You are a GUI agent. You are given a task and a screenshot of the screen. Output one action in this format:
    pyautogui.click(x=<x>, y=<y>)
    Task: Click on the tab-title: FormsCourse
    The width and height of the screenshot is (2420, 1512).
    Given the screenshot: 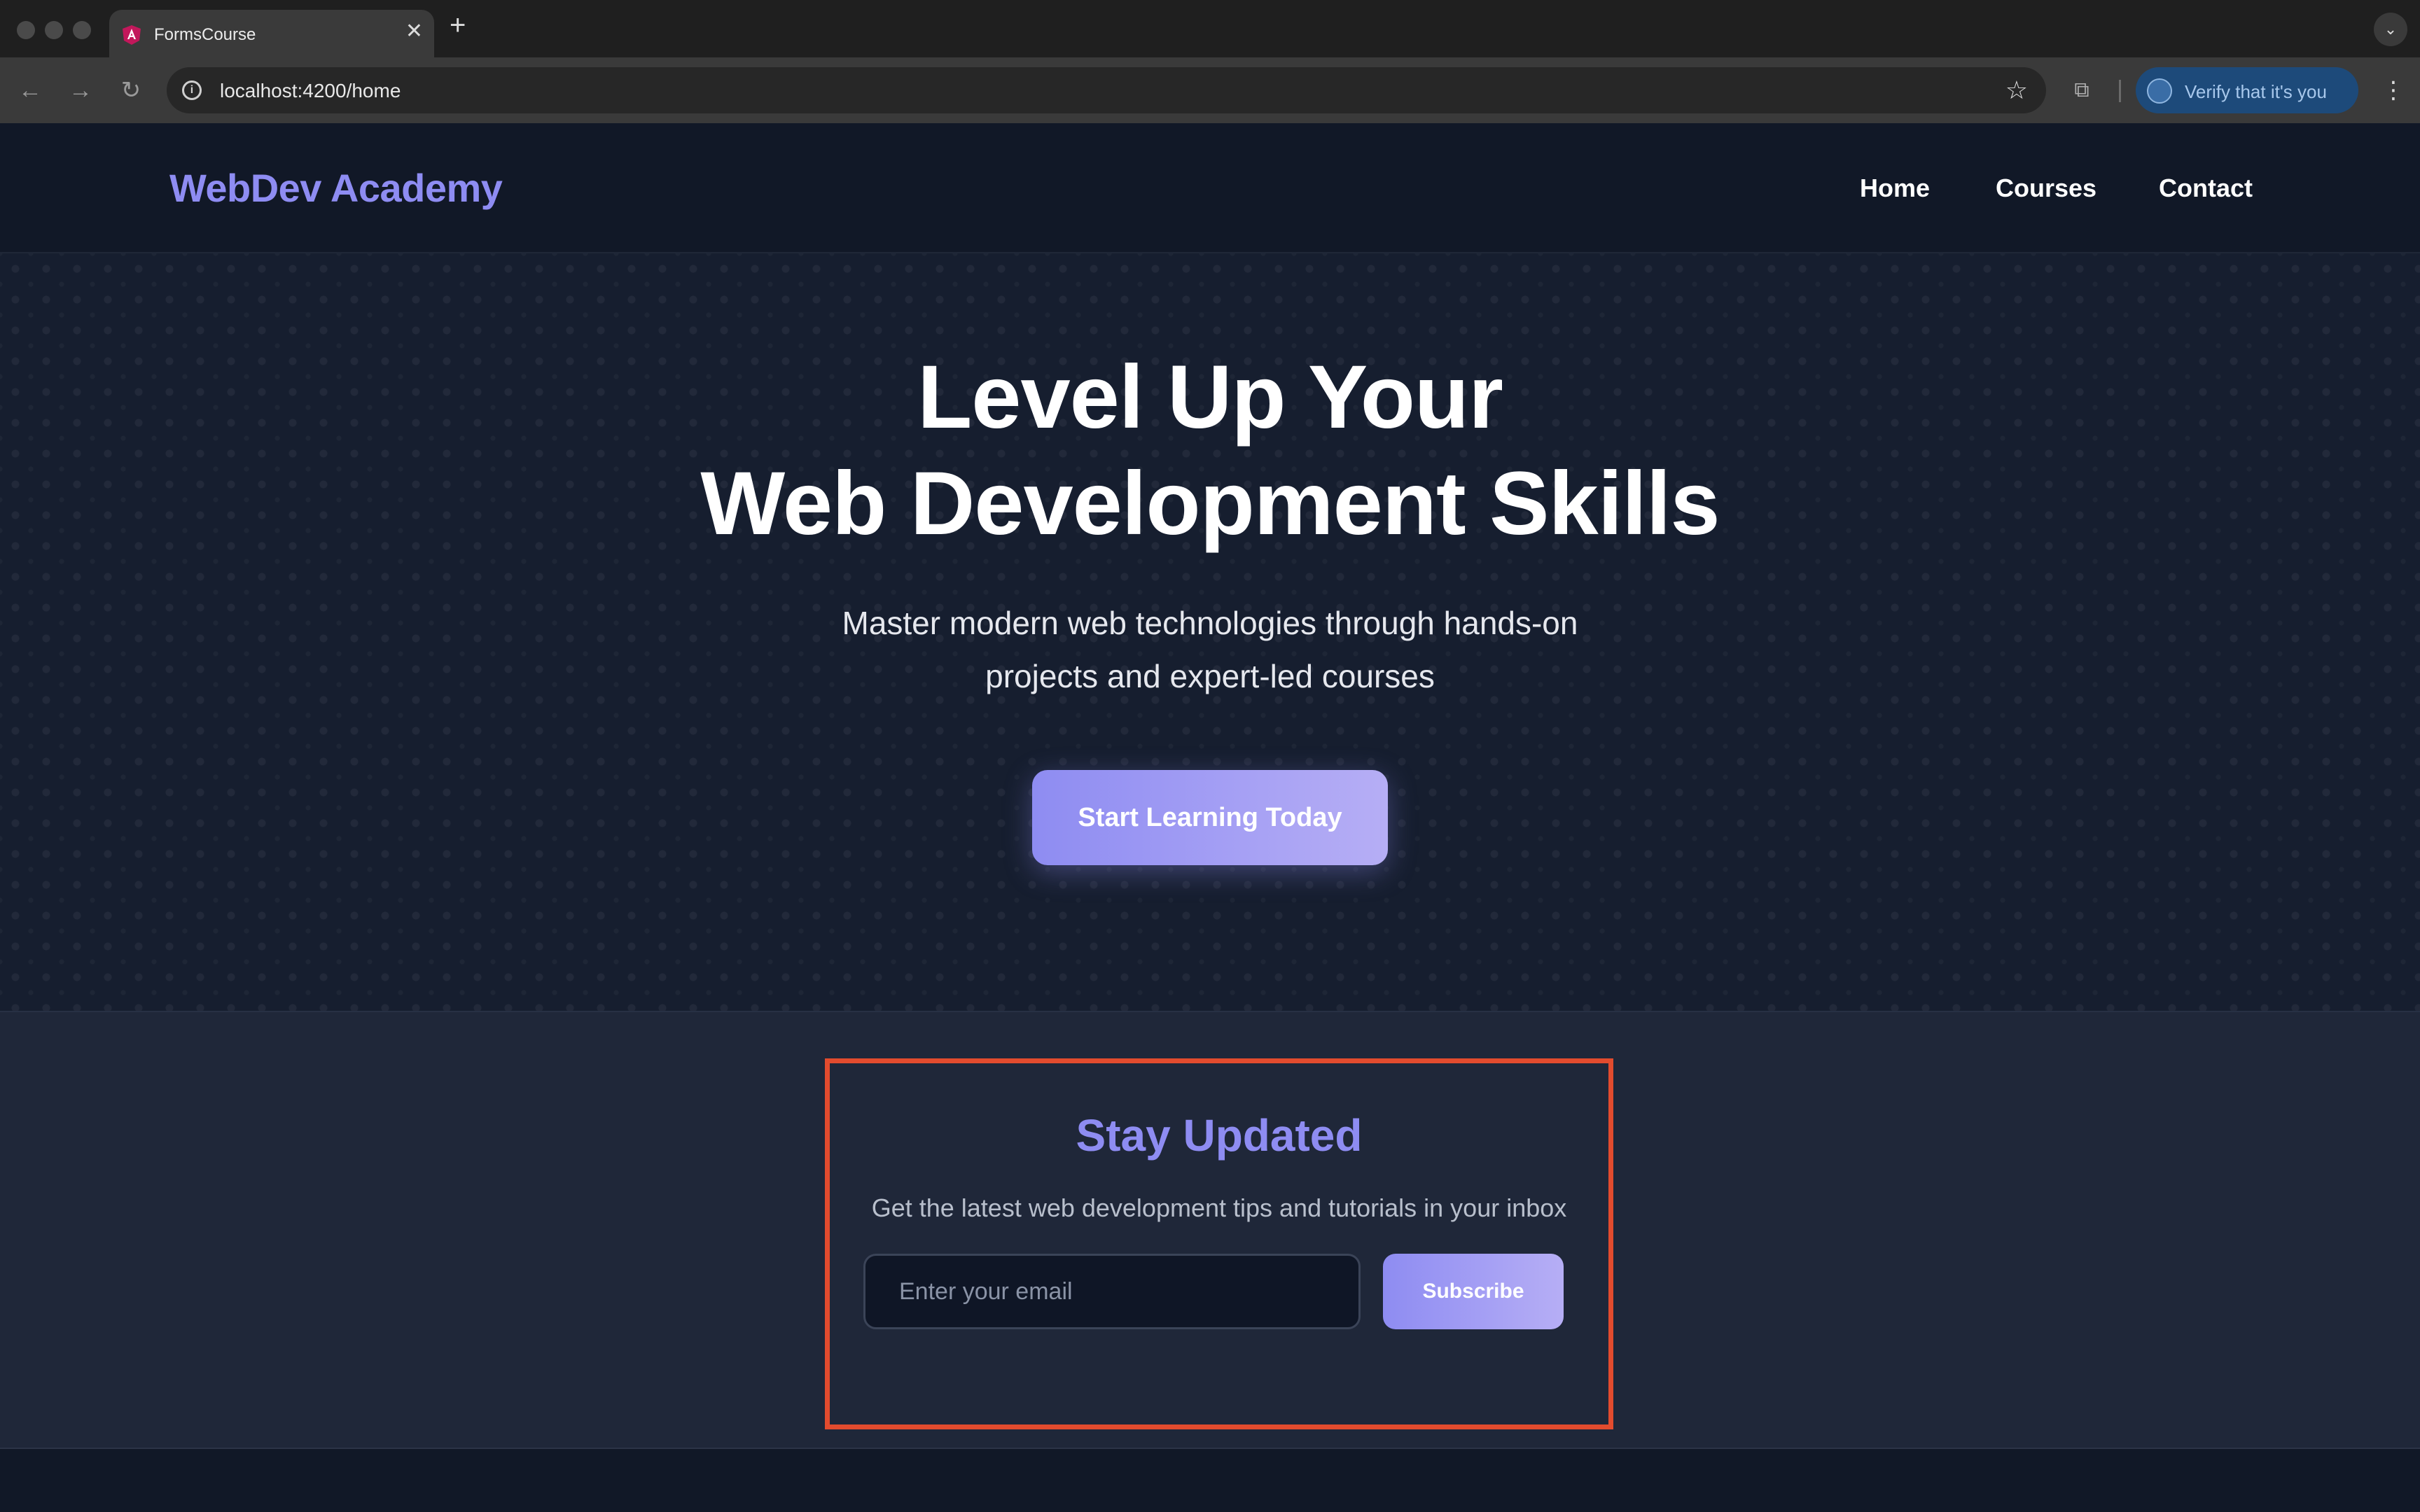 What is the action you would take?
    pyautogui.click(x=205, y=34)
    